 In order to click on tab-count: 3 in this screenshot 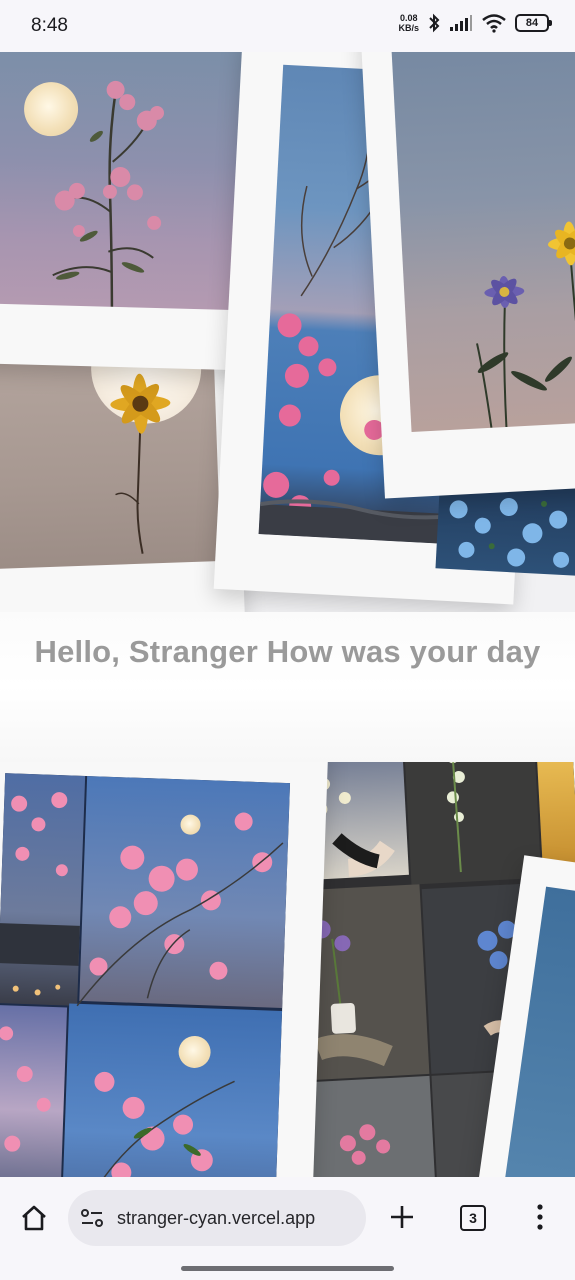, I will do `click(473, 1218)`.